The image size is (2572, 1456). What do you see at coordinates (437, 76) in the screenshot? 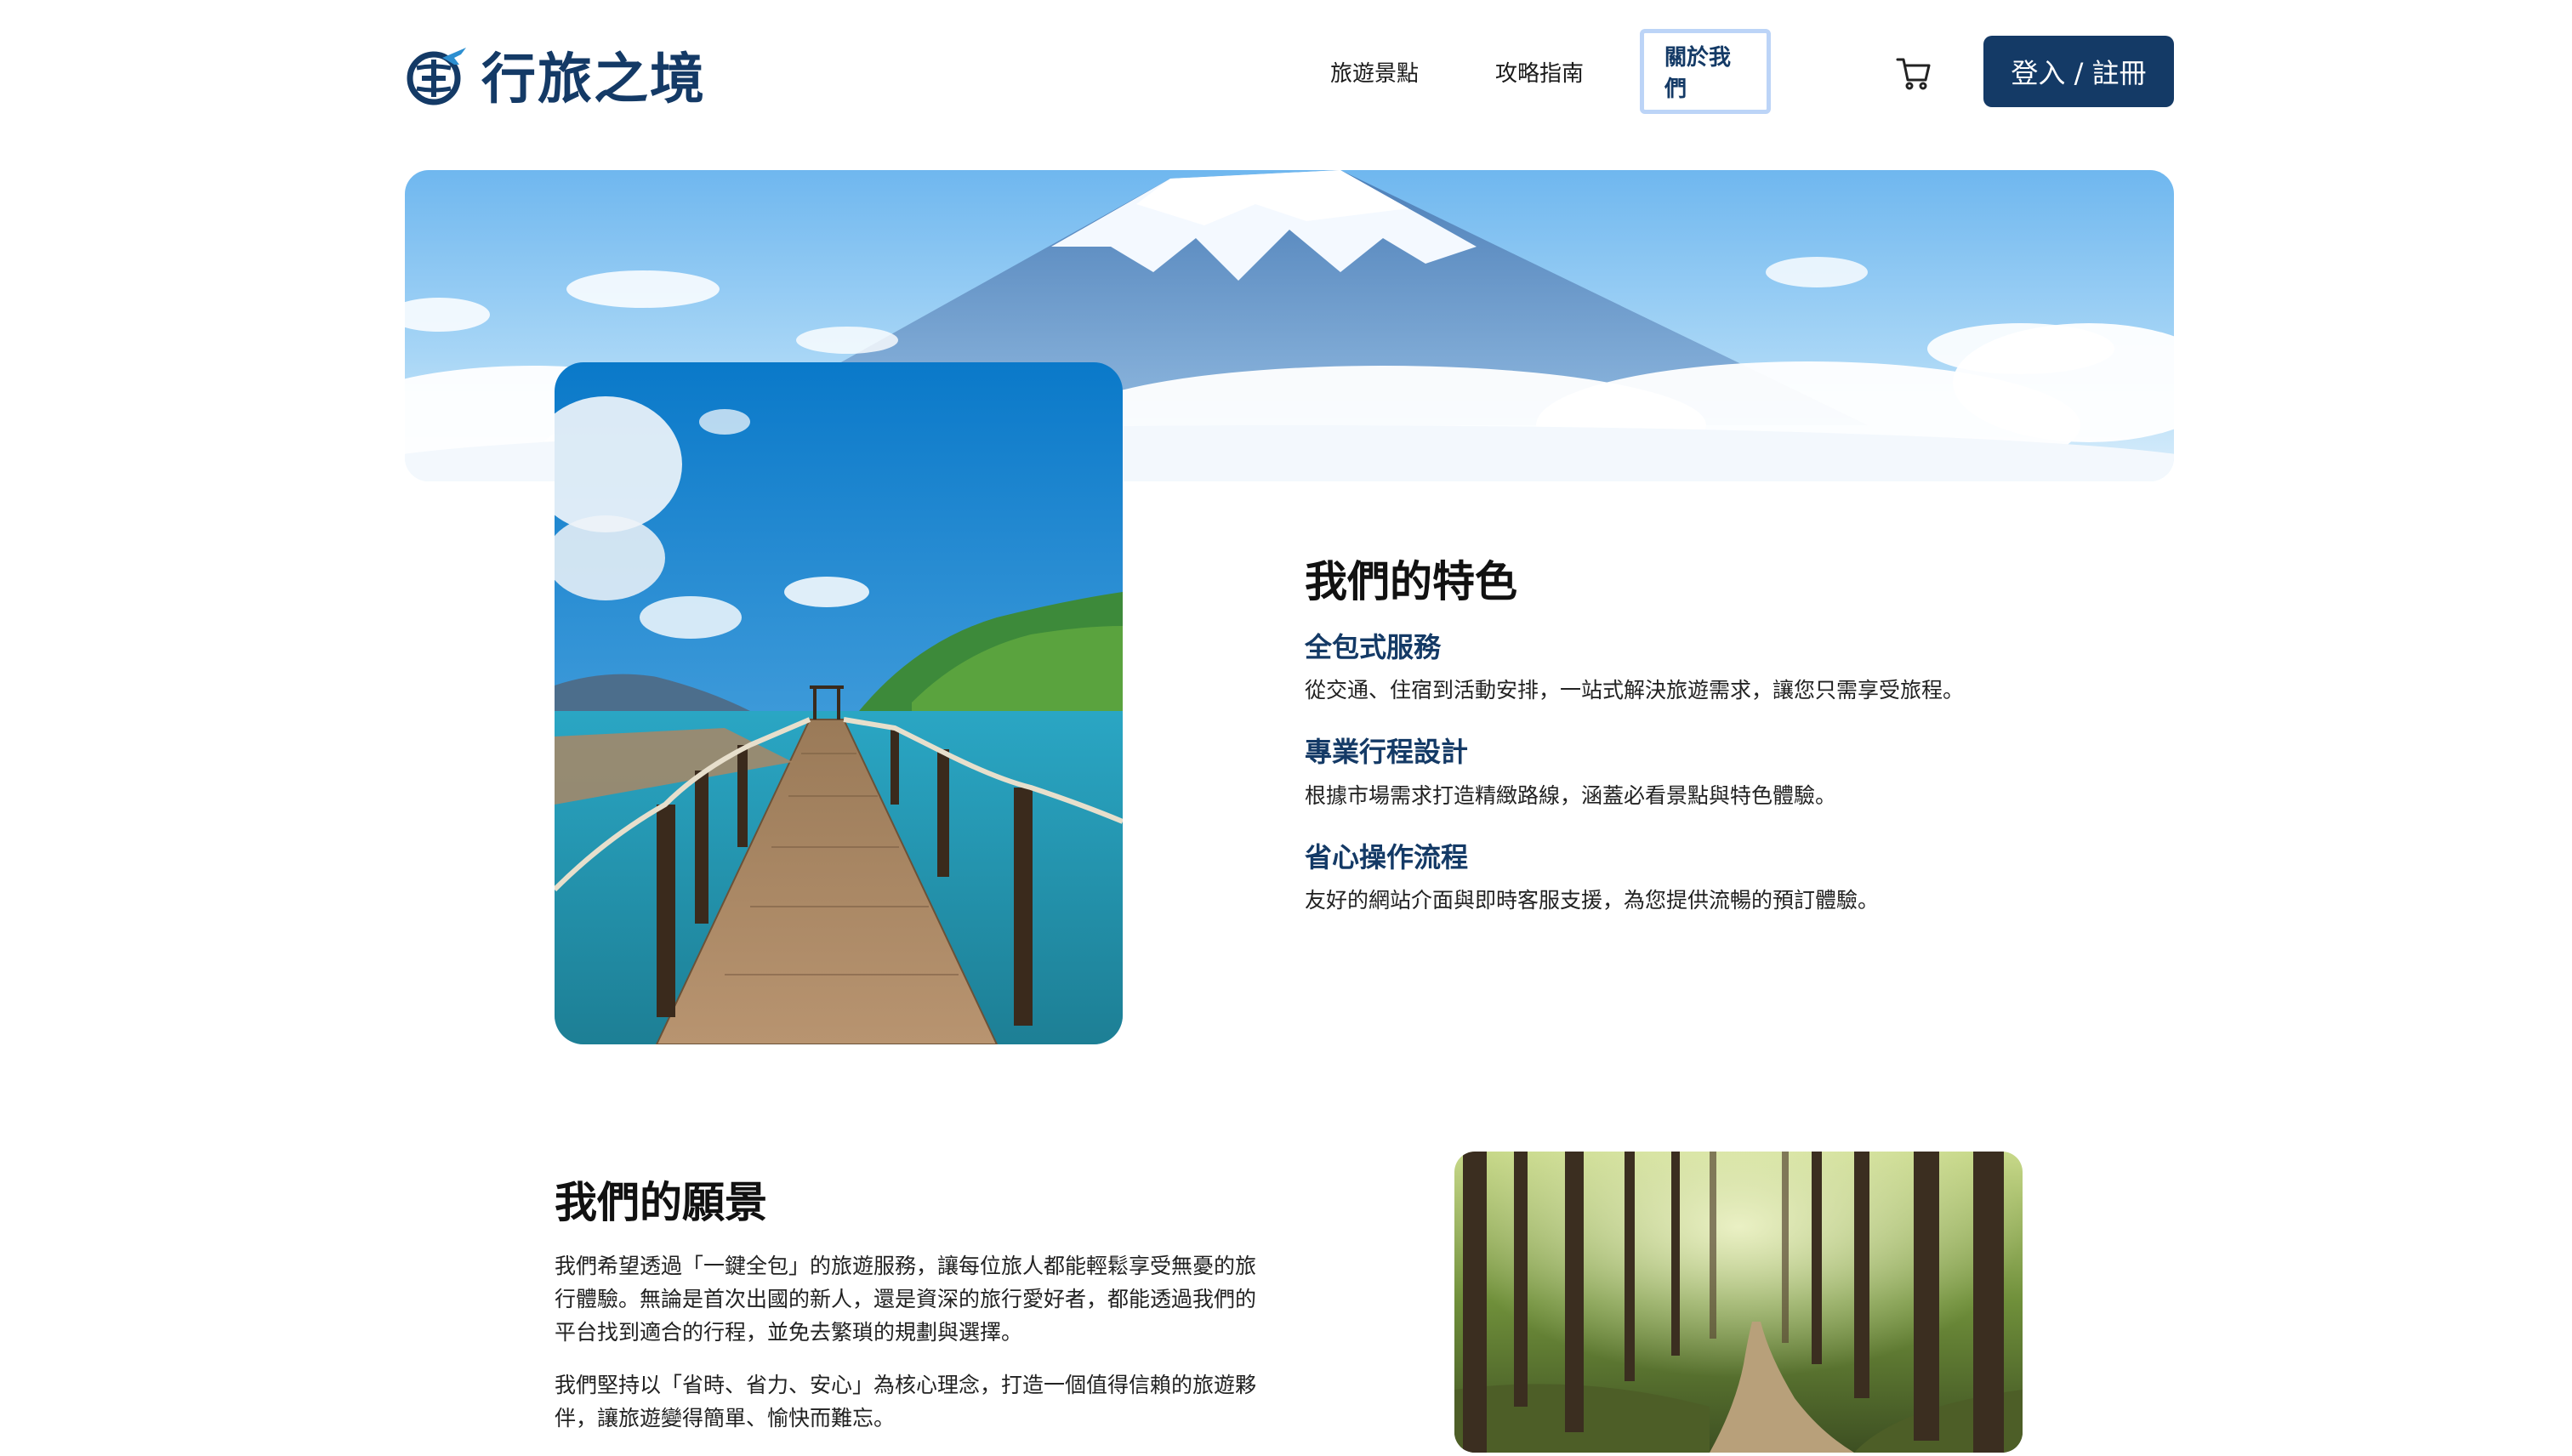
I see `globe-plane-icon` at bounding box center [437, 76].